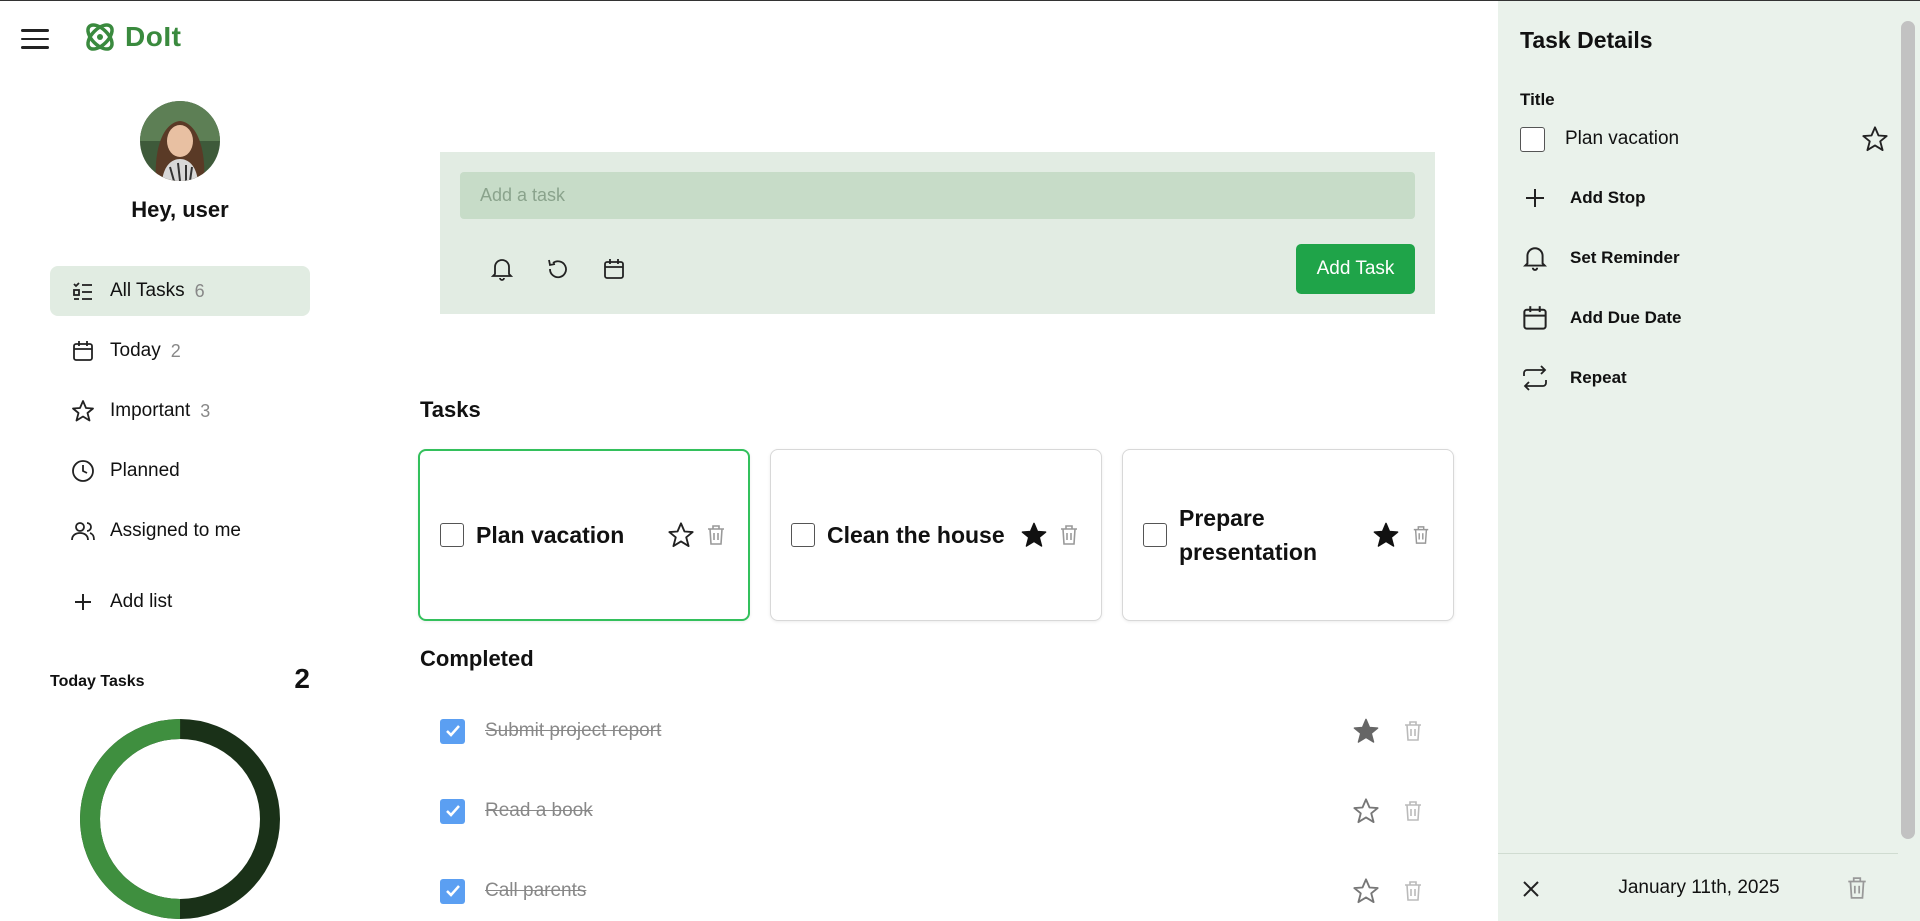  I want to click on completed-section-title: Completed, so click(477, 658).